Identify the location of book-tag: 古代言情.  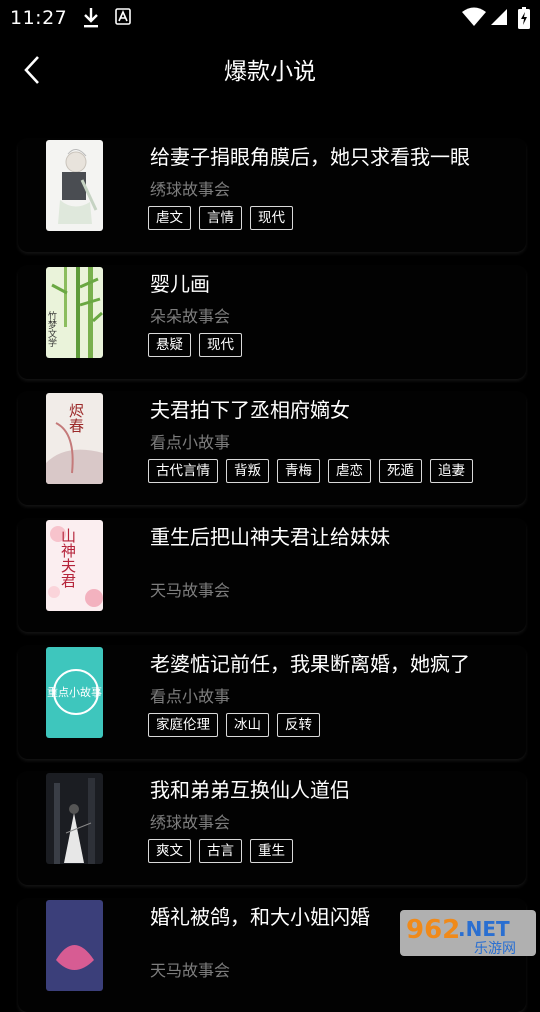
(183, 471).